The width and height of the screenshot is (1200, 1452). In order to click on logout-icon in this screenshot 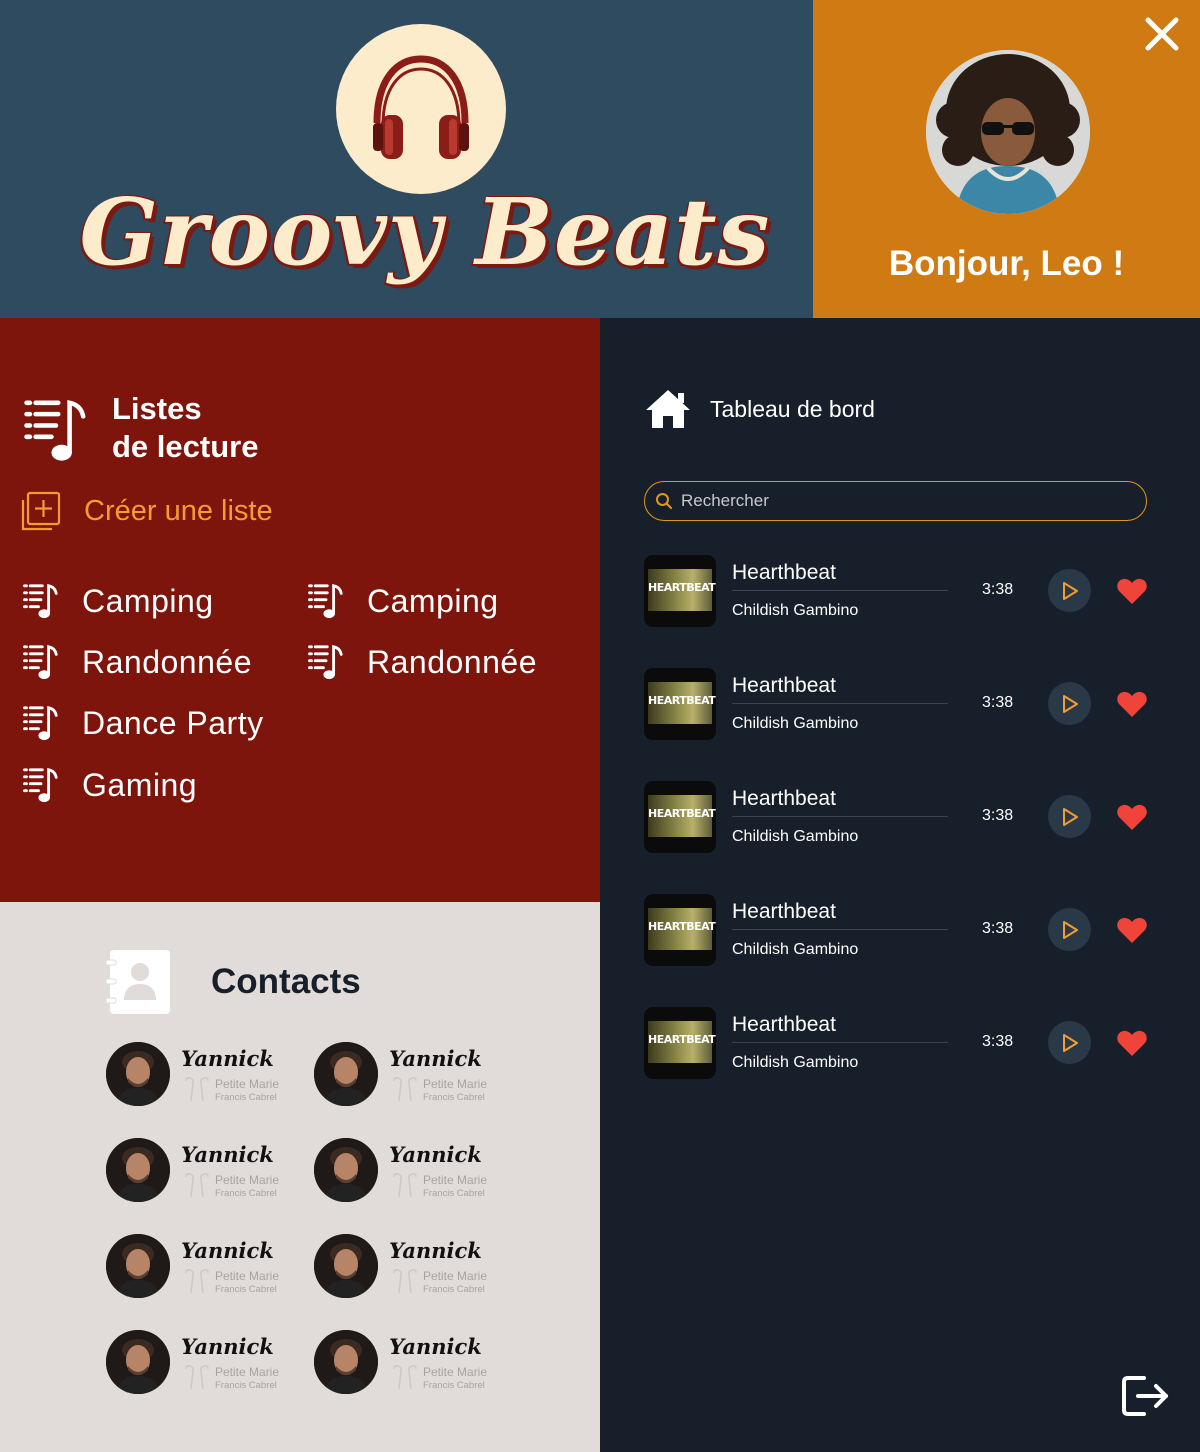, I will do `click(1145, 1396)`.